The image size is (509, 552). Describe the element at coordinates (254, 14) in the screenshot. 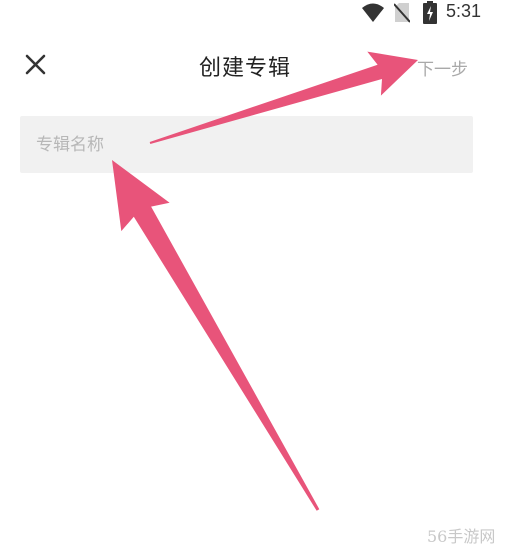

I see `status-bar: 5:31` at that location.